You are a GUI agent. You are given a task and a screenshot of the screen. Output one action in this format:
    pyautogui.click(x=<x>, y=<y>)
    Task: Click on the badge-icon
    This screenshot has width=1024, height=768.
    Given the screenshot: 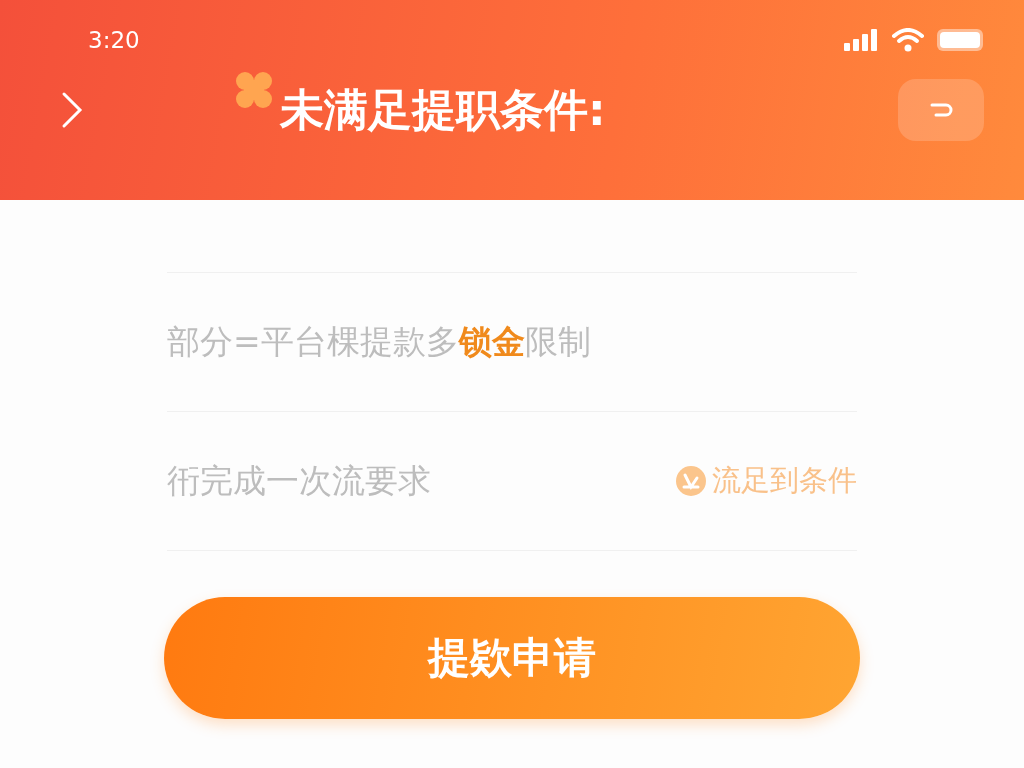 What is the action you would take?
    pyautogui.click(x=691, y=481)
    